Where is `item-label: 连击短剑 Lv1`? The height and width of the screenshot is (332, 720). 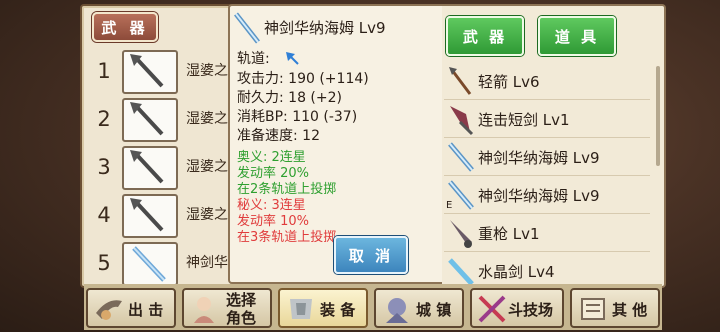 item-label: 连击短剑 Lv1 is located at coordinates (524, 120).